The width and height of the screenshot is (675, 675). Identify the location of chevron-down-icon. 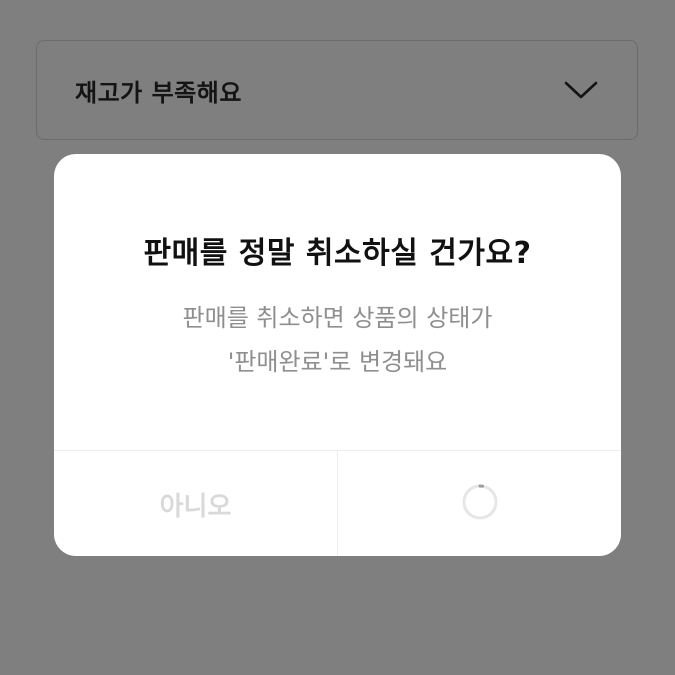
(581, 90).